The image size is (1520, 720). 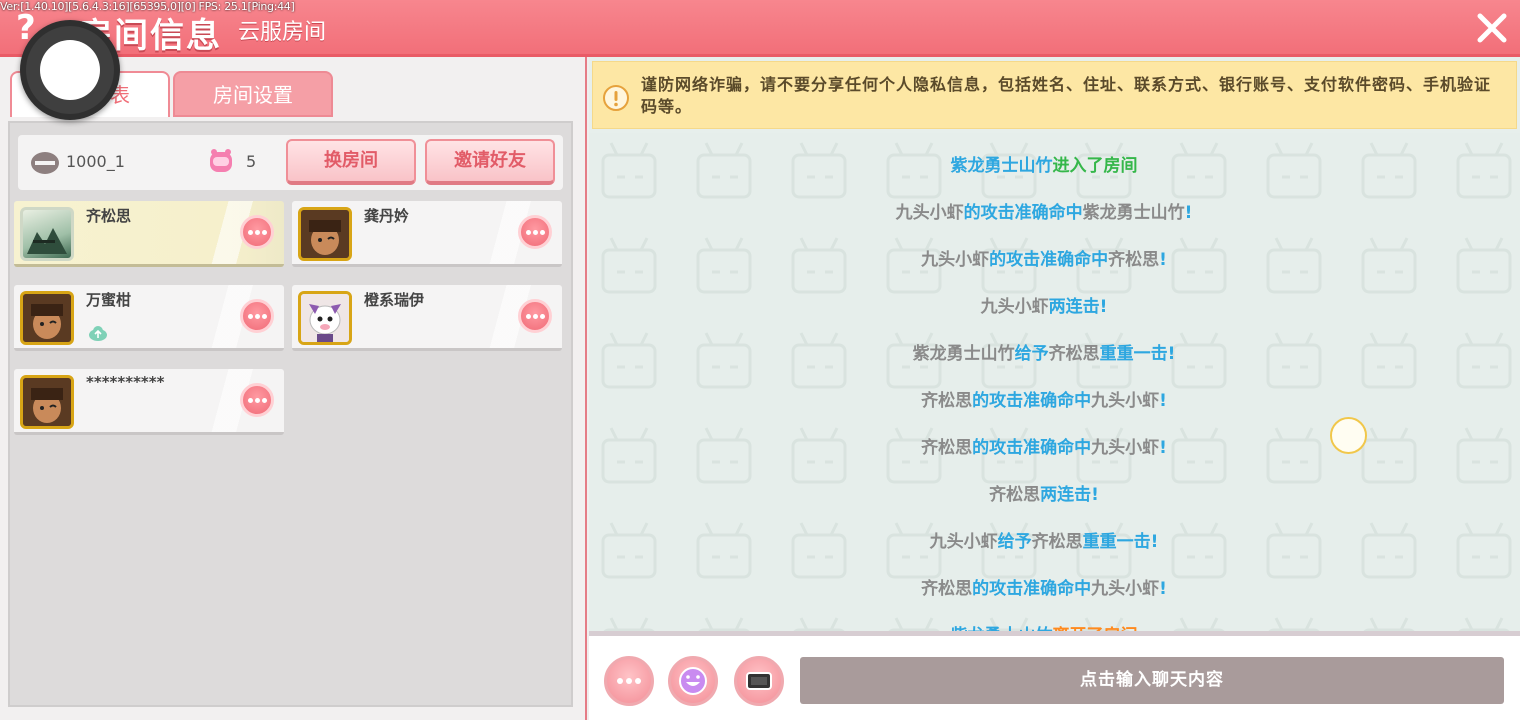 I want to click on room-info-bar: 1000_1 5 换房间 邀请好友, so click(x=290, y=162).